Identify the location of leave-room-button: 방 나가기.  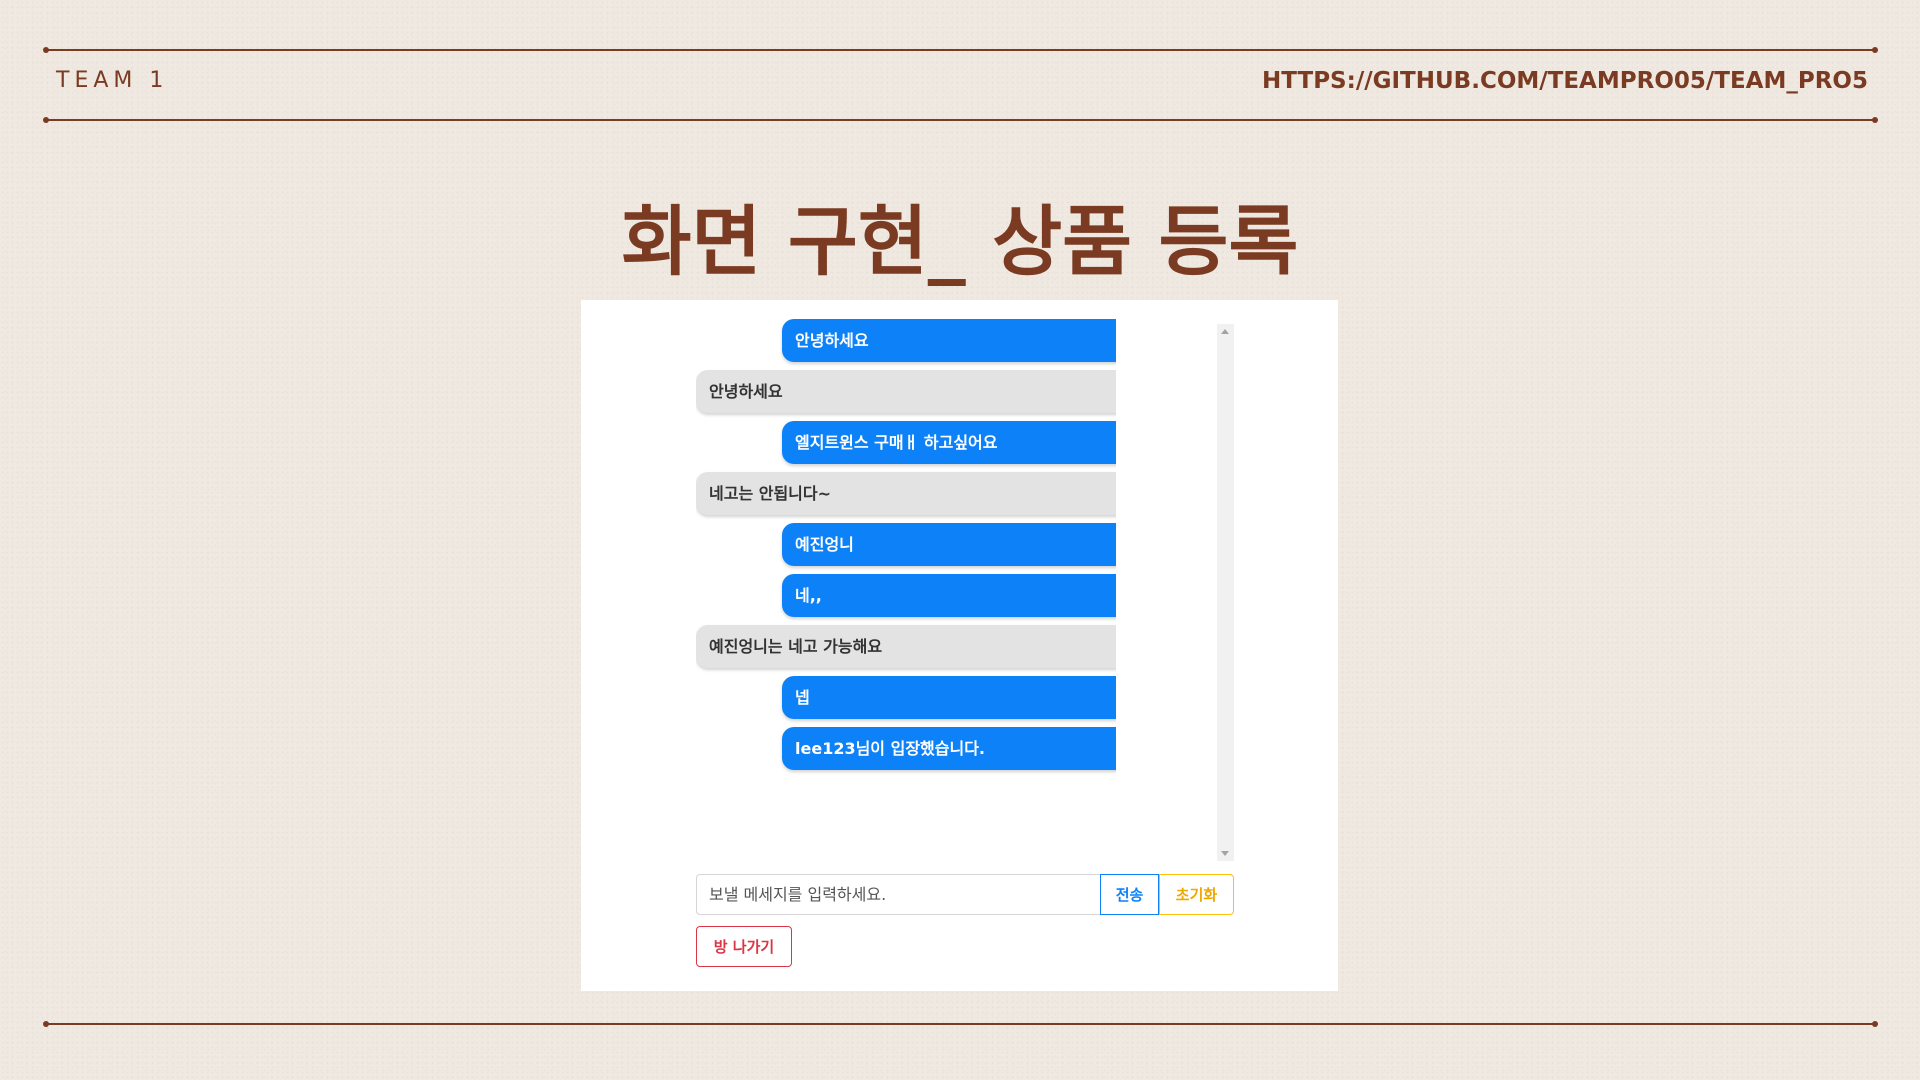
(744, 946).